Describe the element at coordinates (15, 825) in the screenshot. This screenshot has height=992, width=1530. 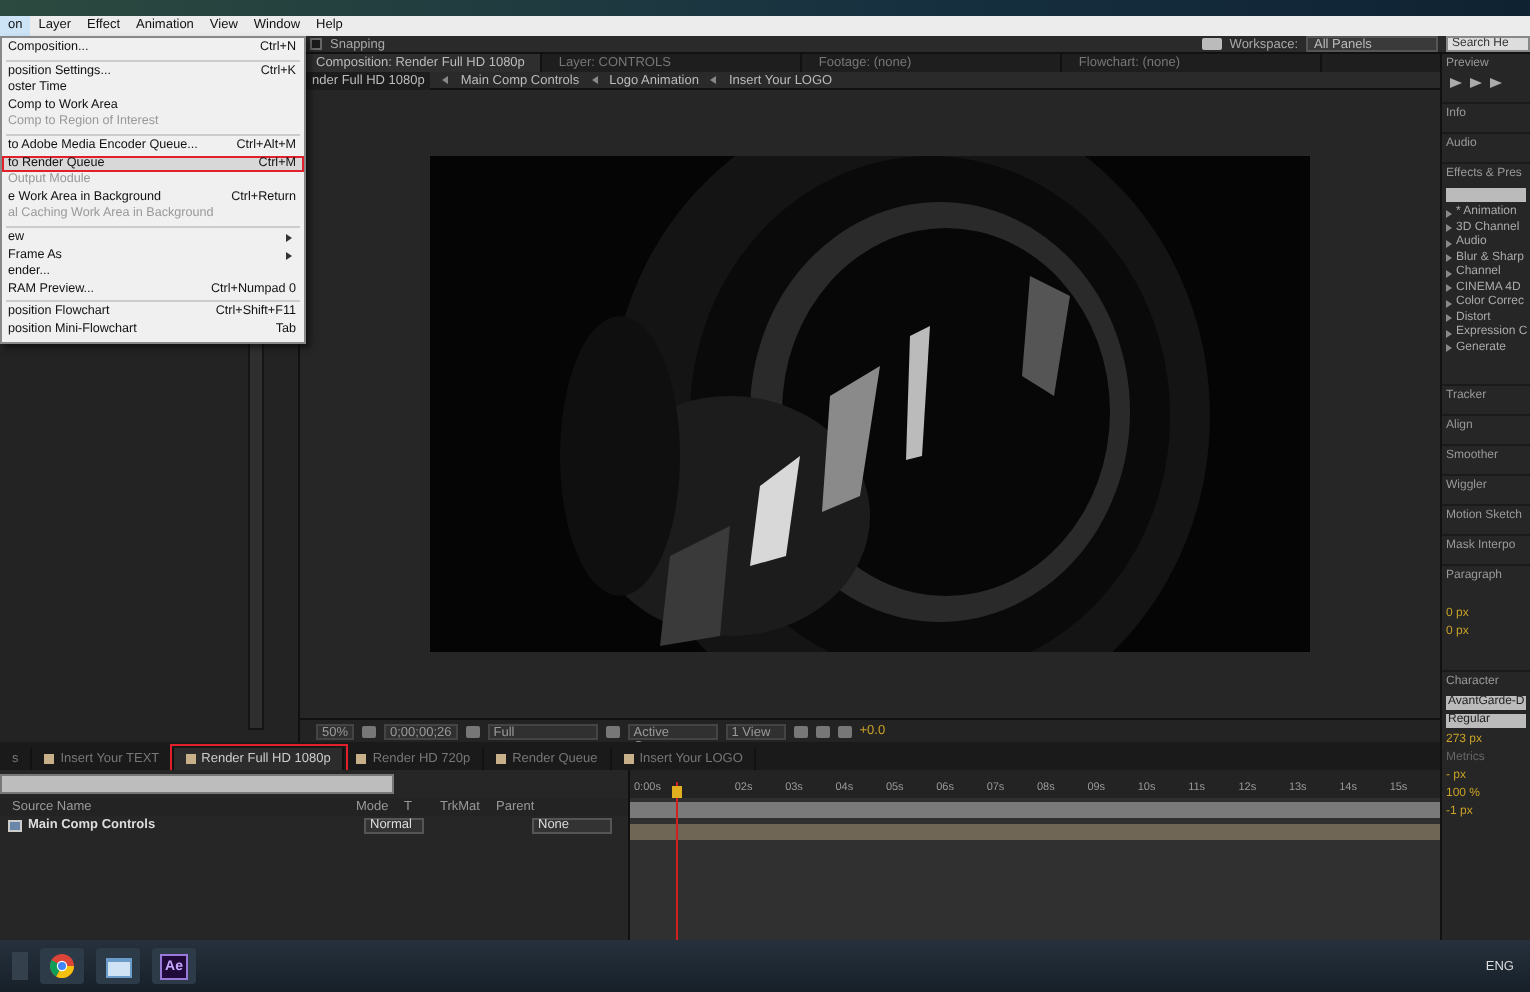
I see `layer-icon` at that location.